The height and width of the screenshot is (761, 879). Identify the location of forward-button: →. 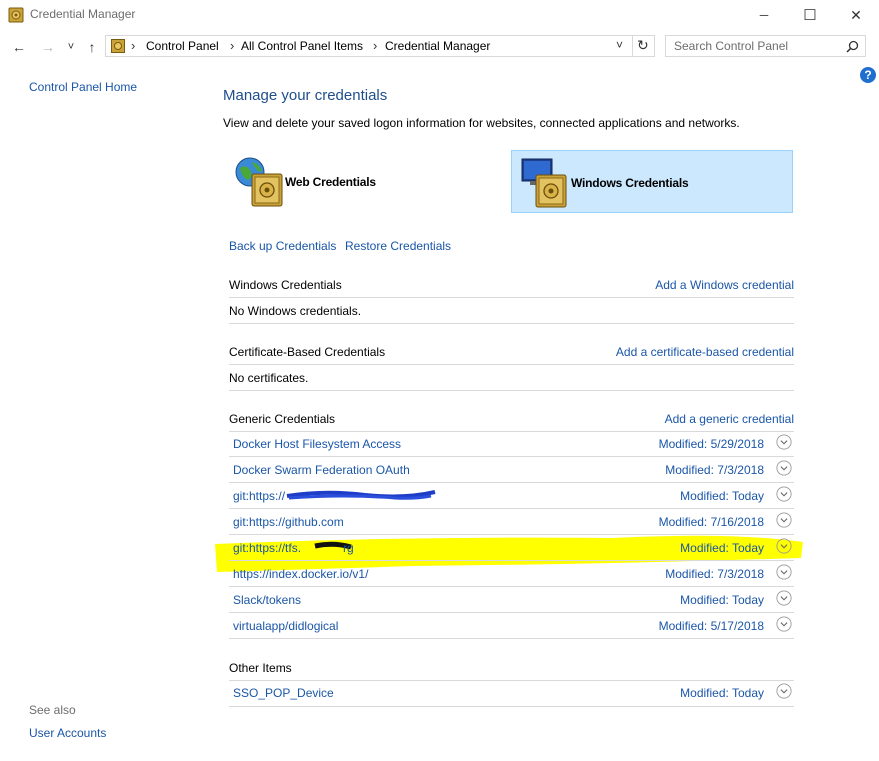
(48, 47).